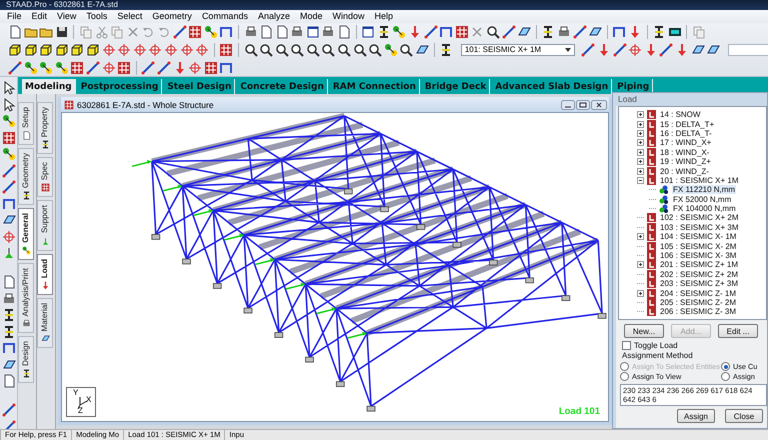  What do you see at coordinates (45, 225) in the screenshot?
I see `page-tab: Support` at bounding box center [45, 225].